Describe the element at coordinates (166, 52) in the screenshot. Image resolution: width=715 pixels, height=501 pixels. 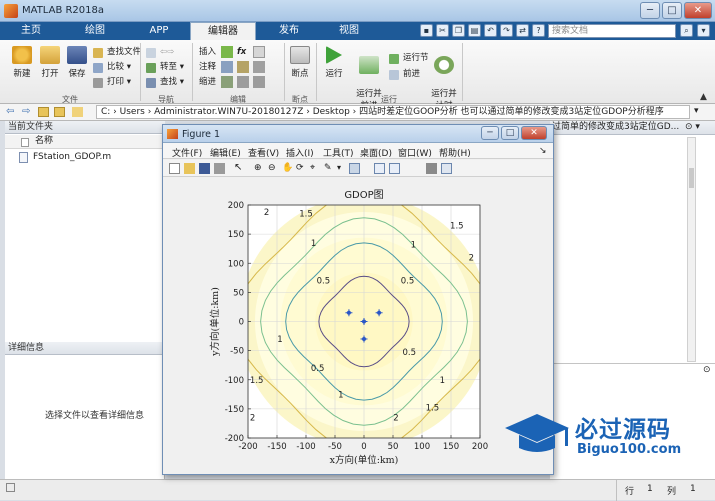
I see `back-forward-buttons: ⇦⇨` at that location.